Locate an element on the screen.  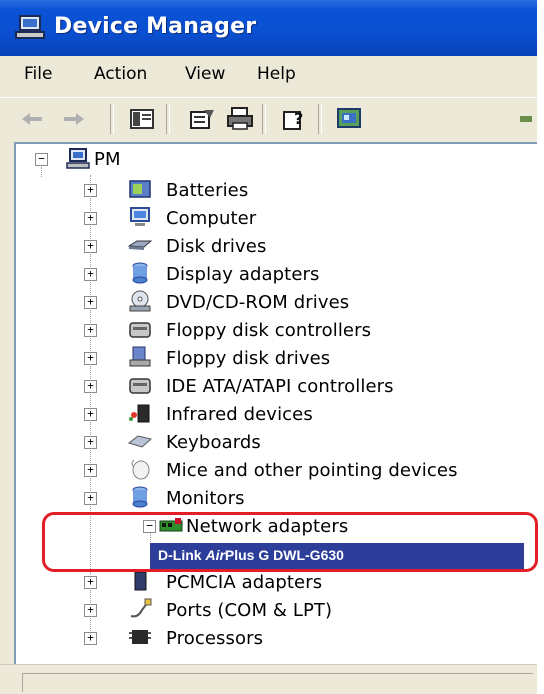
window-edge is located at coordinates (540, 347).